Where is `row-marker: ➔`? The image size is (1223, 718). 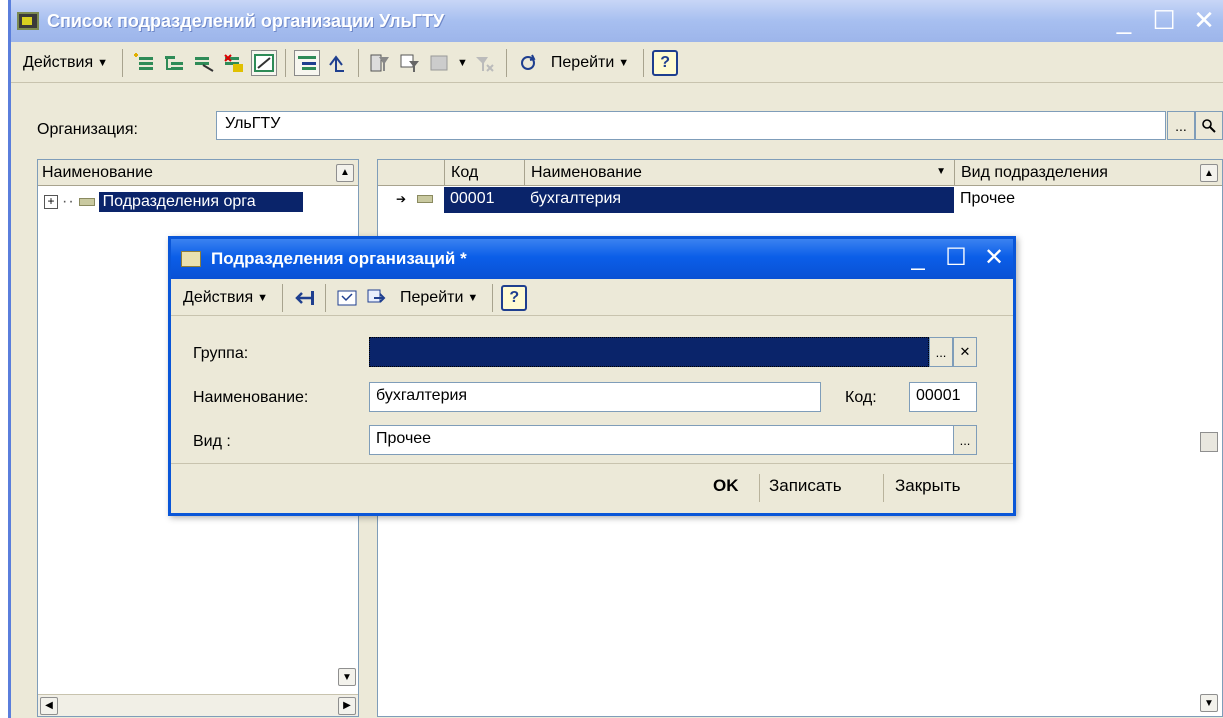
row-marker: ➔ is located at coordinates (417, 200).